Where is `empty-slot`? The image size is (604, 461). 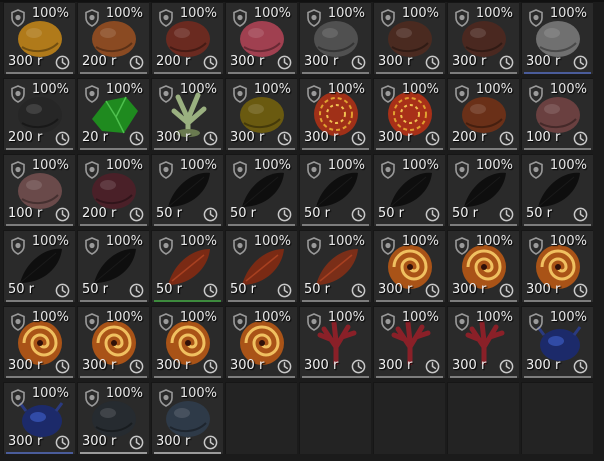 empty-slot is located at coordinates (409, 418).